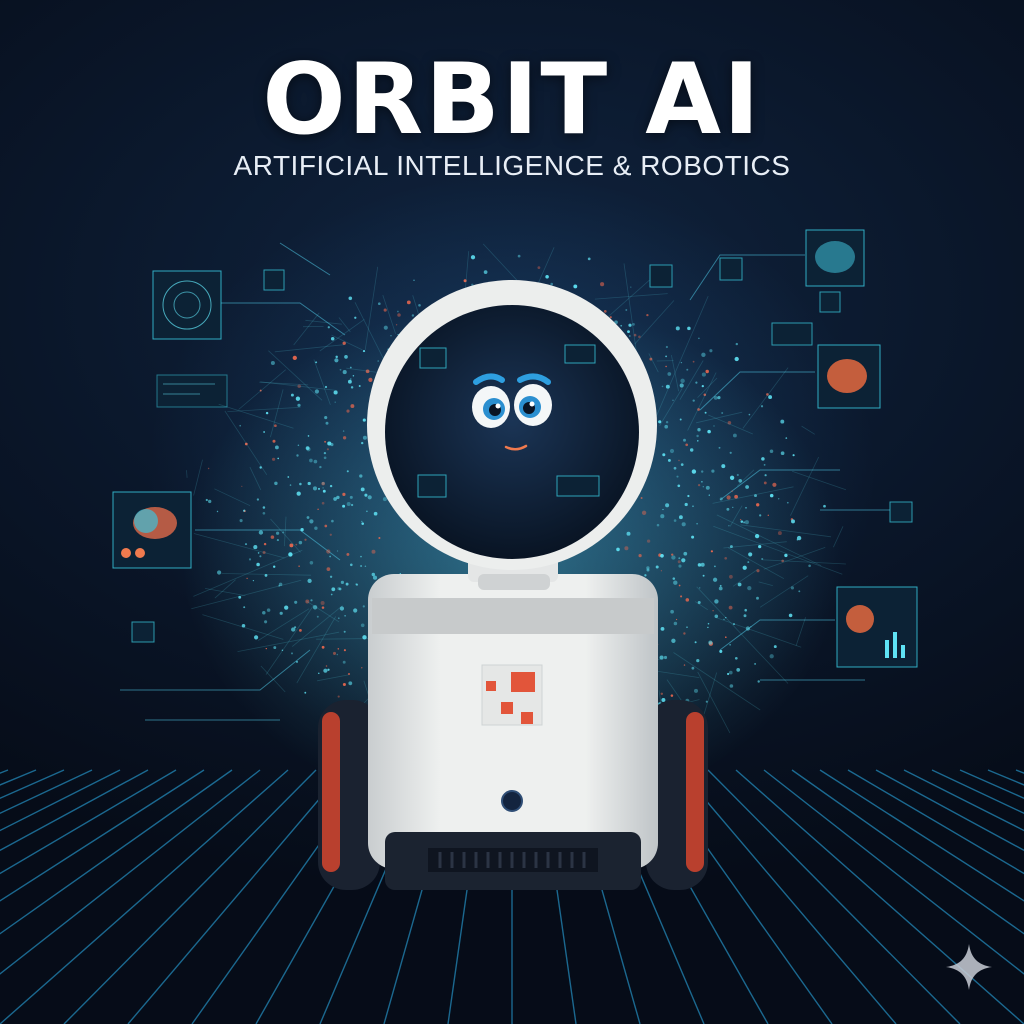 The height and width of the screenshot is (1024, 1024). Describe the element at coordinates (187, 305) in the screenshot. I see `holo-panel-left-top` at that location.